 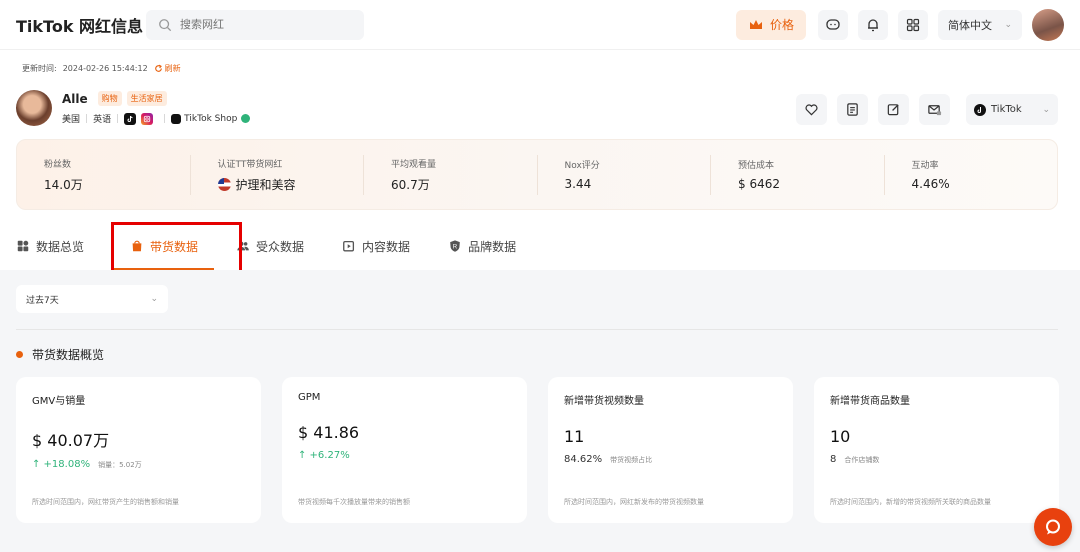 I want to click on refresh-icon, so click(x=158, y=68).